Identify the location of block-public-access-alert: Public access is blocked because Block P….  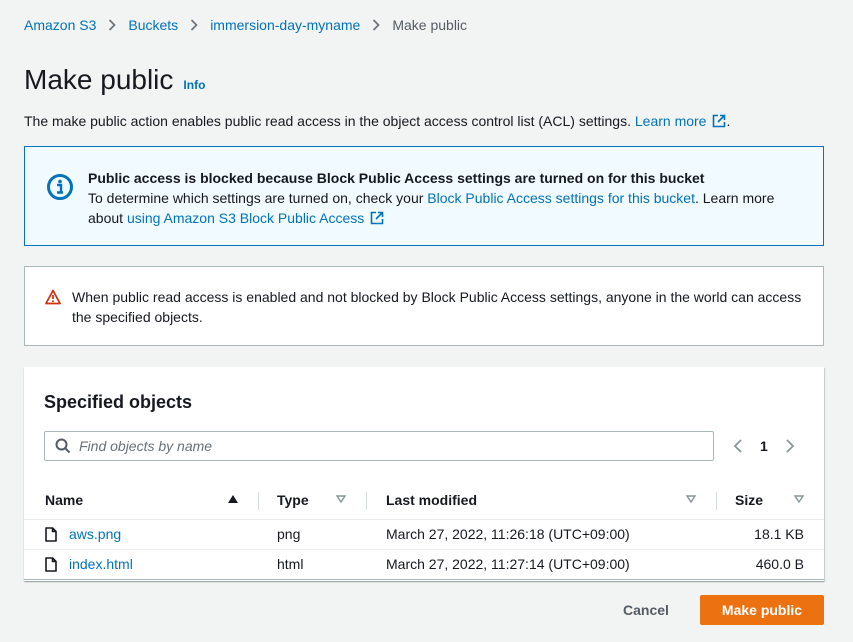
(424, 196).